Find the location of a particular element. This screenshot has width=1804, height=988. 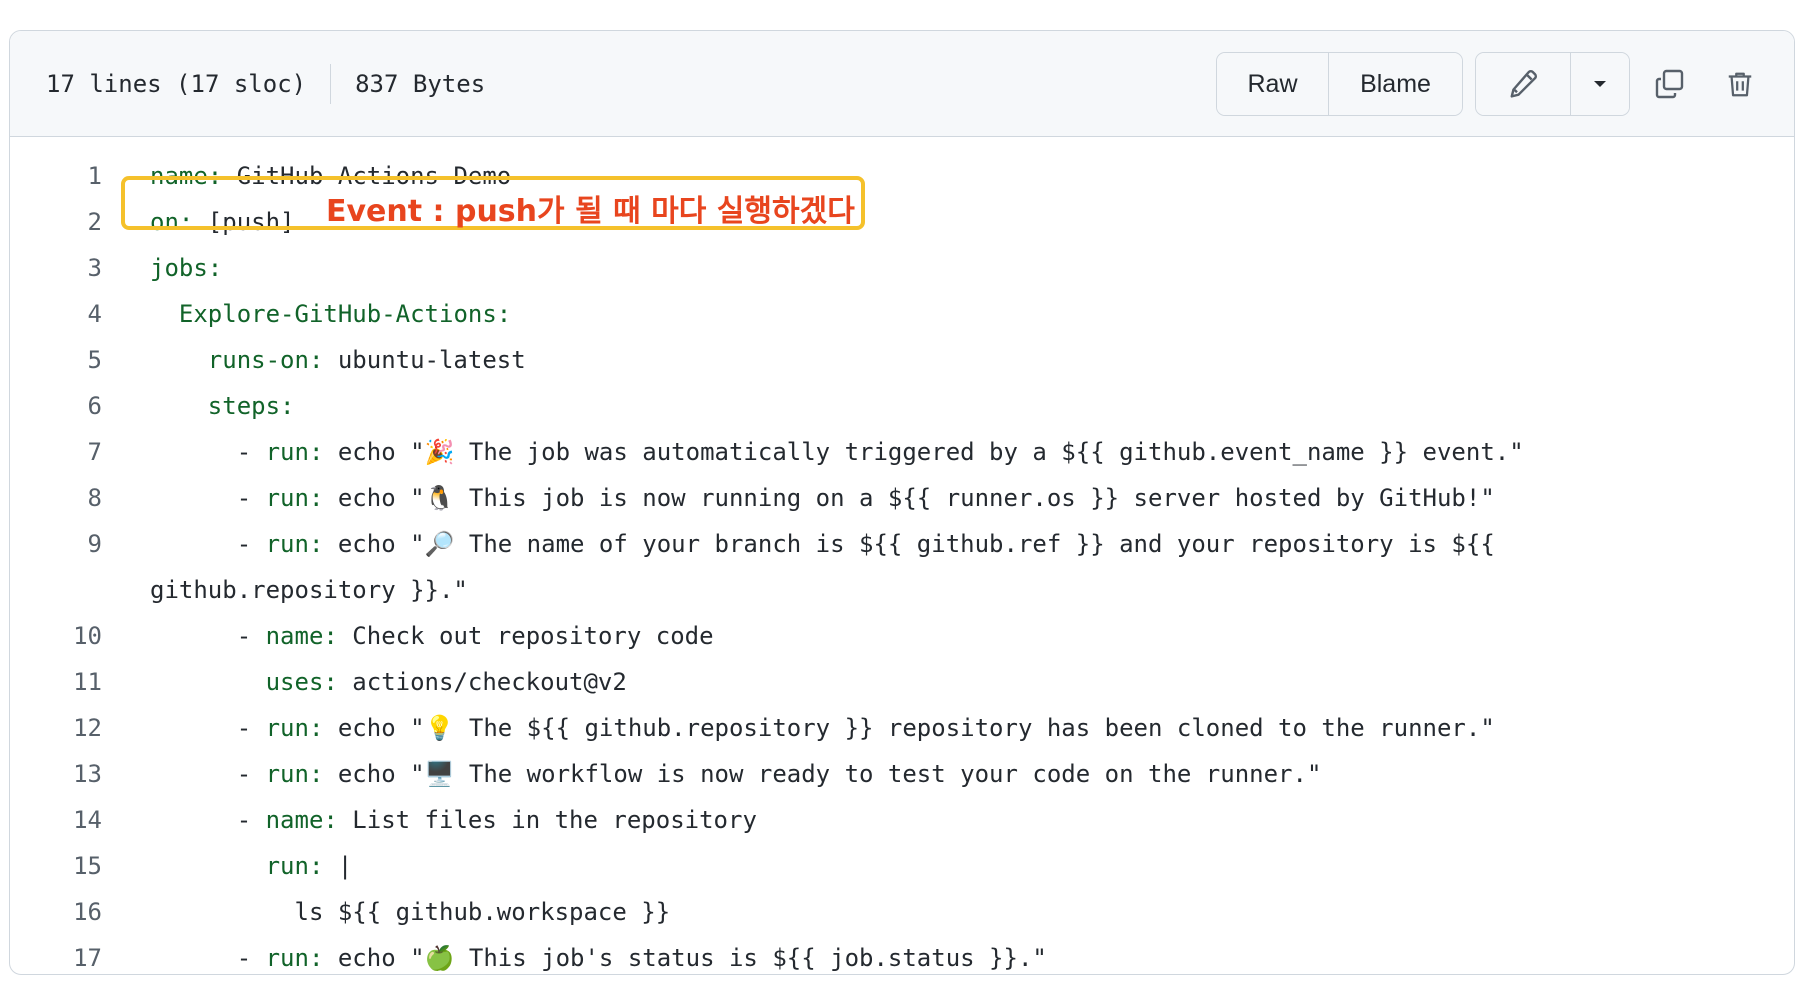

yaml-key: Explore-GitHub-Actions: is located at coordinates (345, 314).